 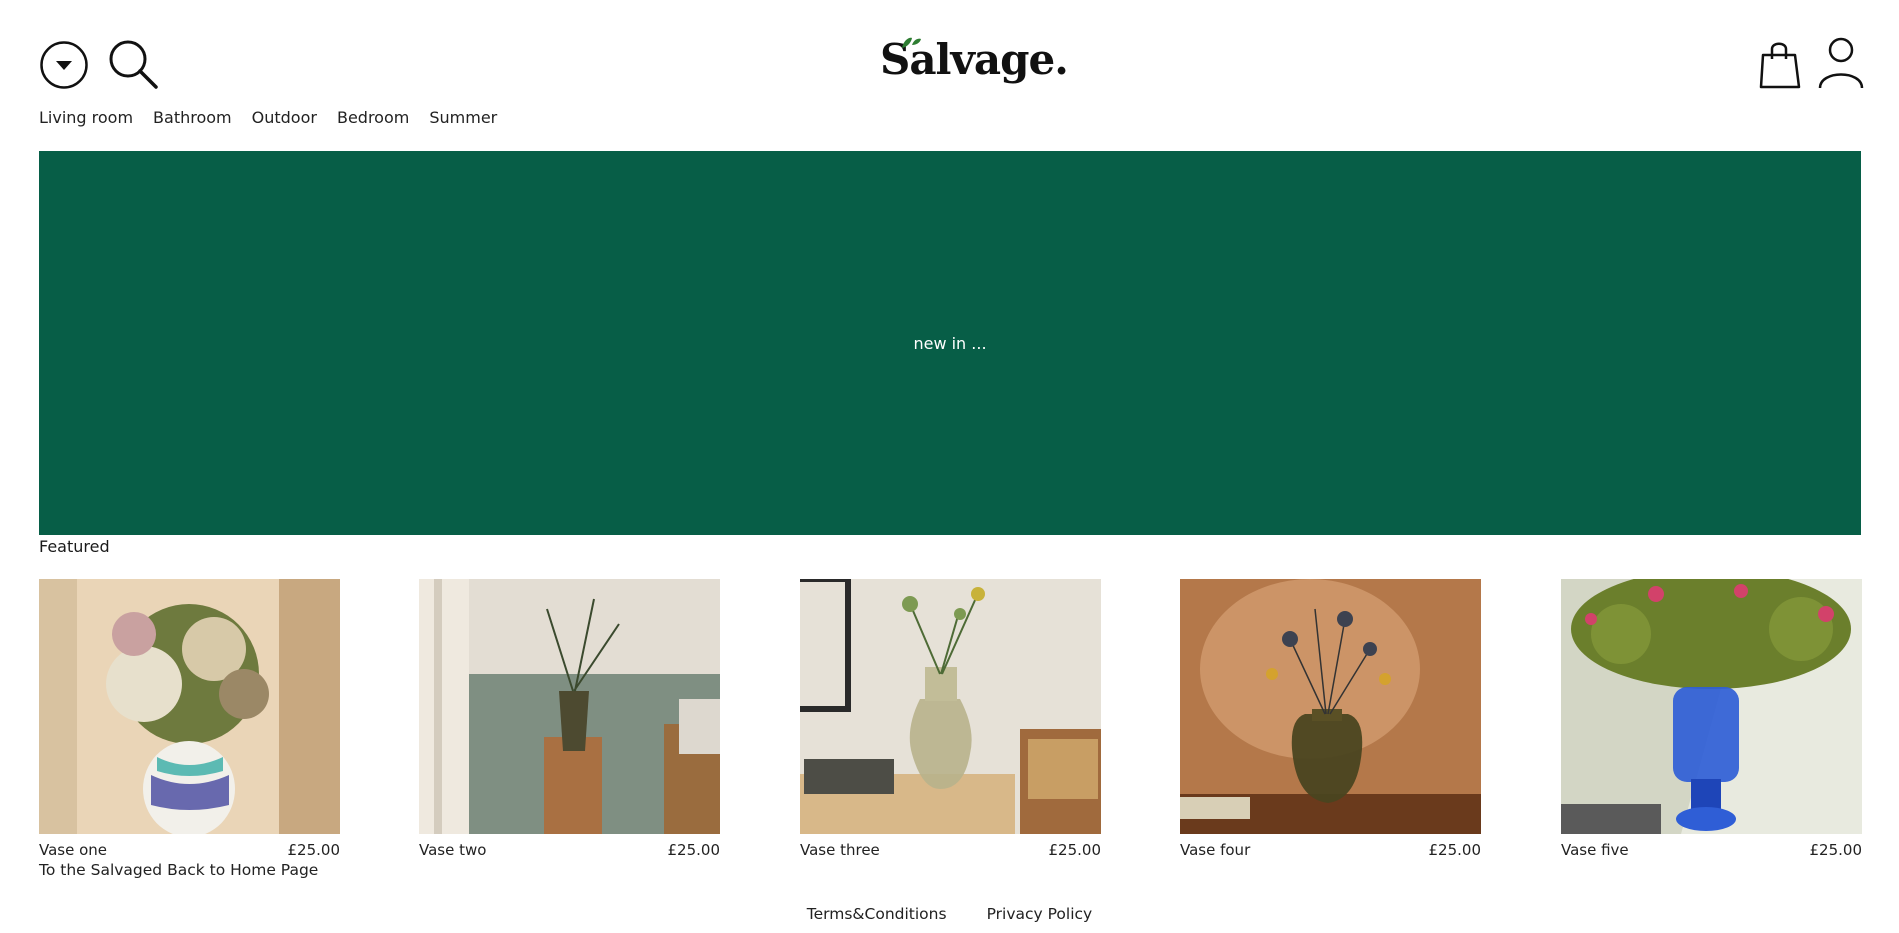 I want to click on nav-item-bedroom: Bedroom, so click(x=373, y=117).